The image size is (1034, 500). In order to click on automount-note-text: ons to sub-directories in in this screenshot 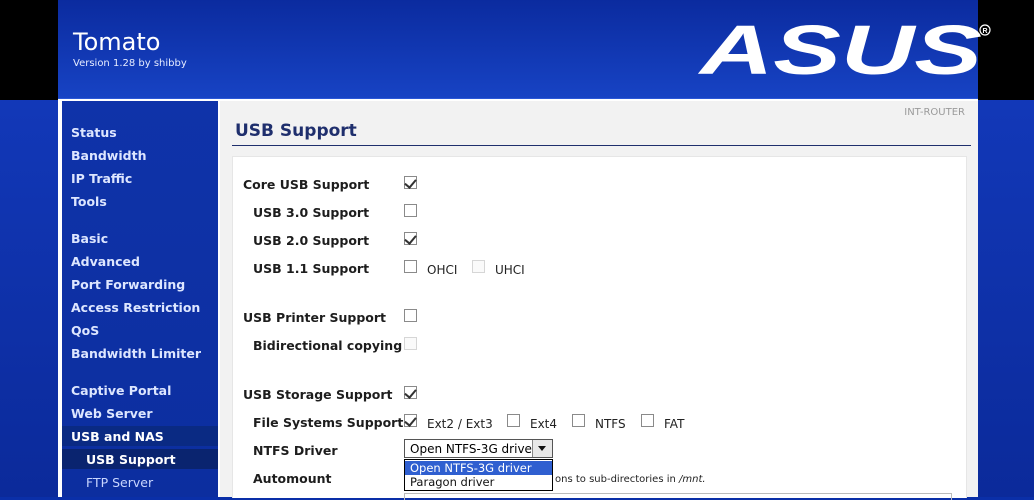, I will do `click(617, 479)`.